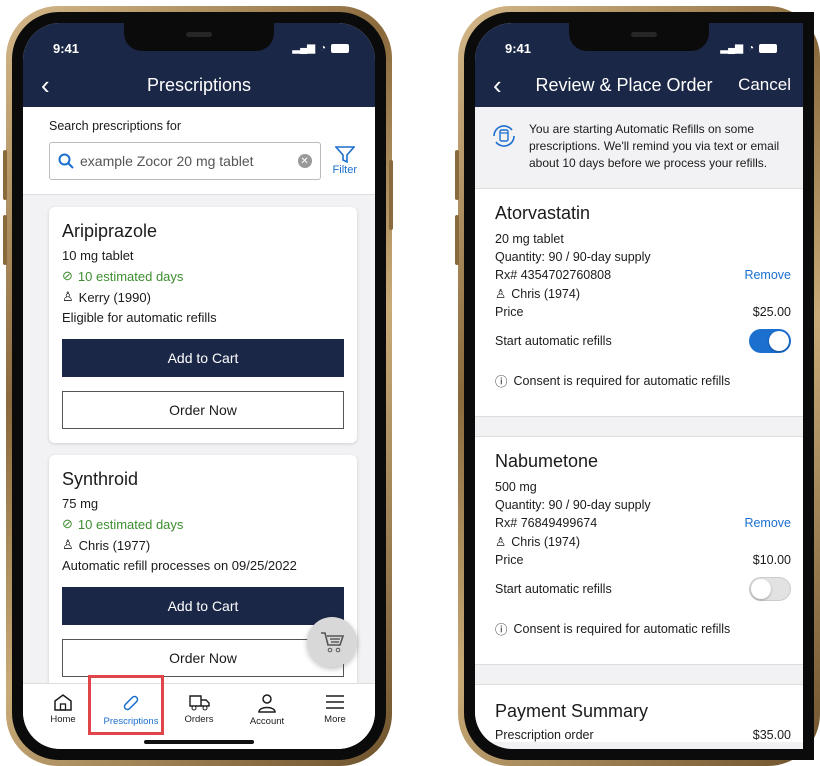  Describe the element at coordinates (335, 702) in the screenshot. I see `menu-icon` at that location.